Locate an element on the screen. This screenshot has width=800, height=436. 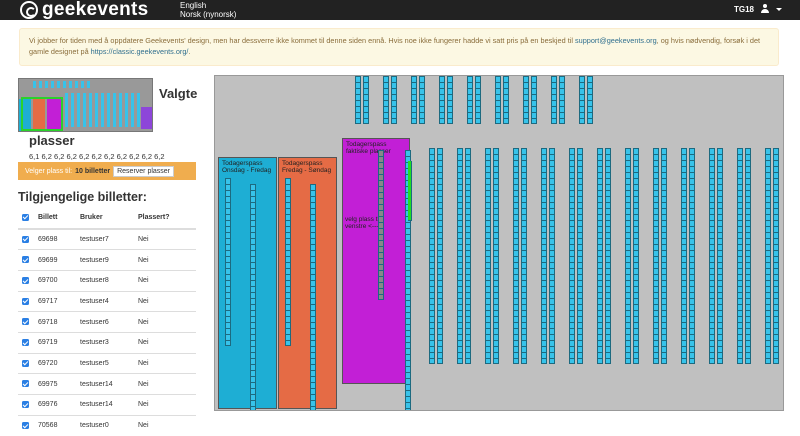
user-menu: TG18 is located at coordinates (758, 9).